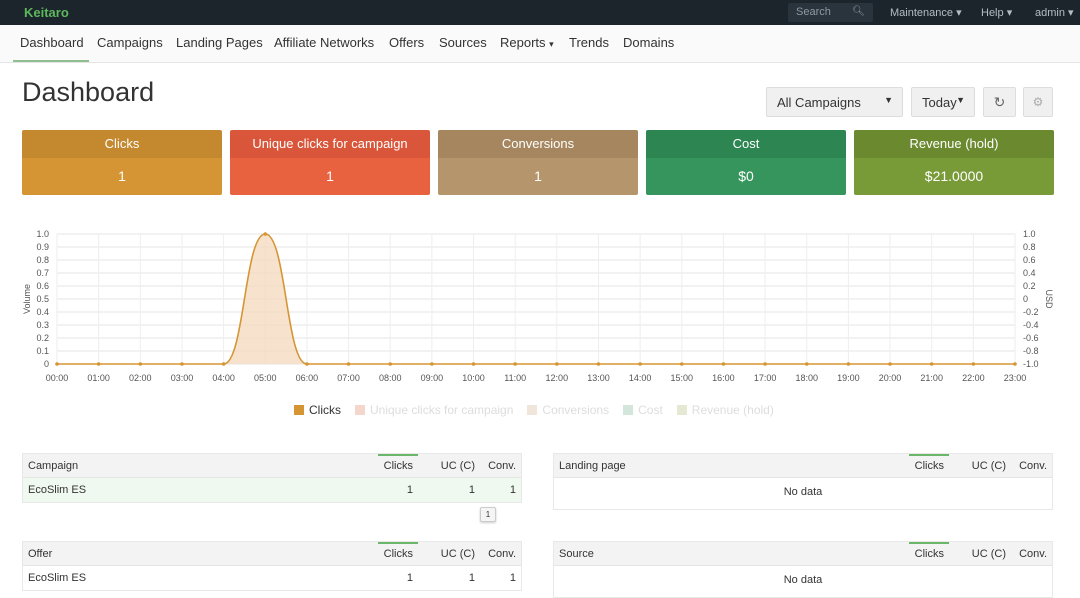  I want to click on stat-card-value: $21.0000, so click(954, 176).